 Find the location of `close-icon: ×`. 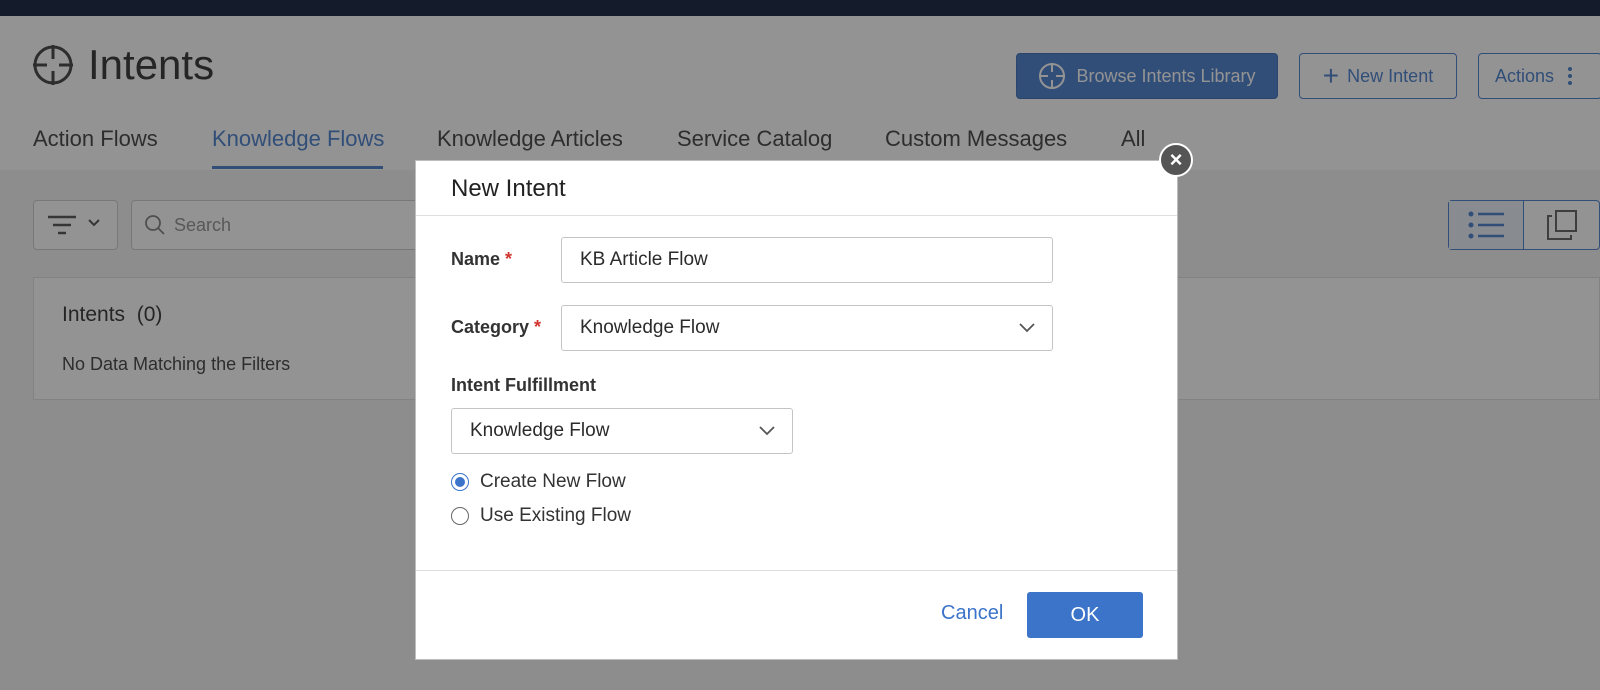

close-icon: × is located at coordinates (1176, 160).